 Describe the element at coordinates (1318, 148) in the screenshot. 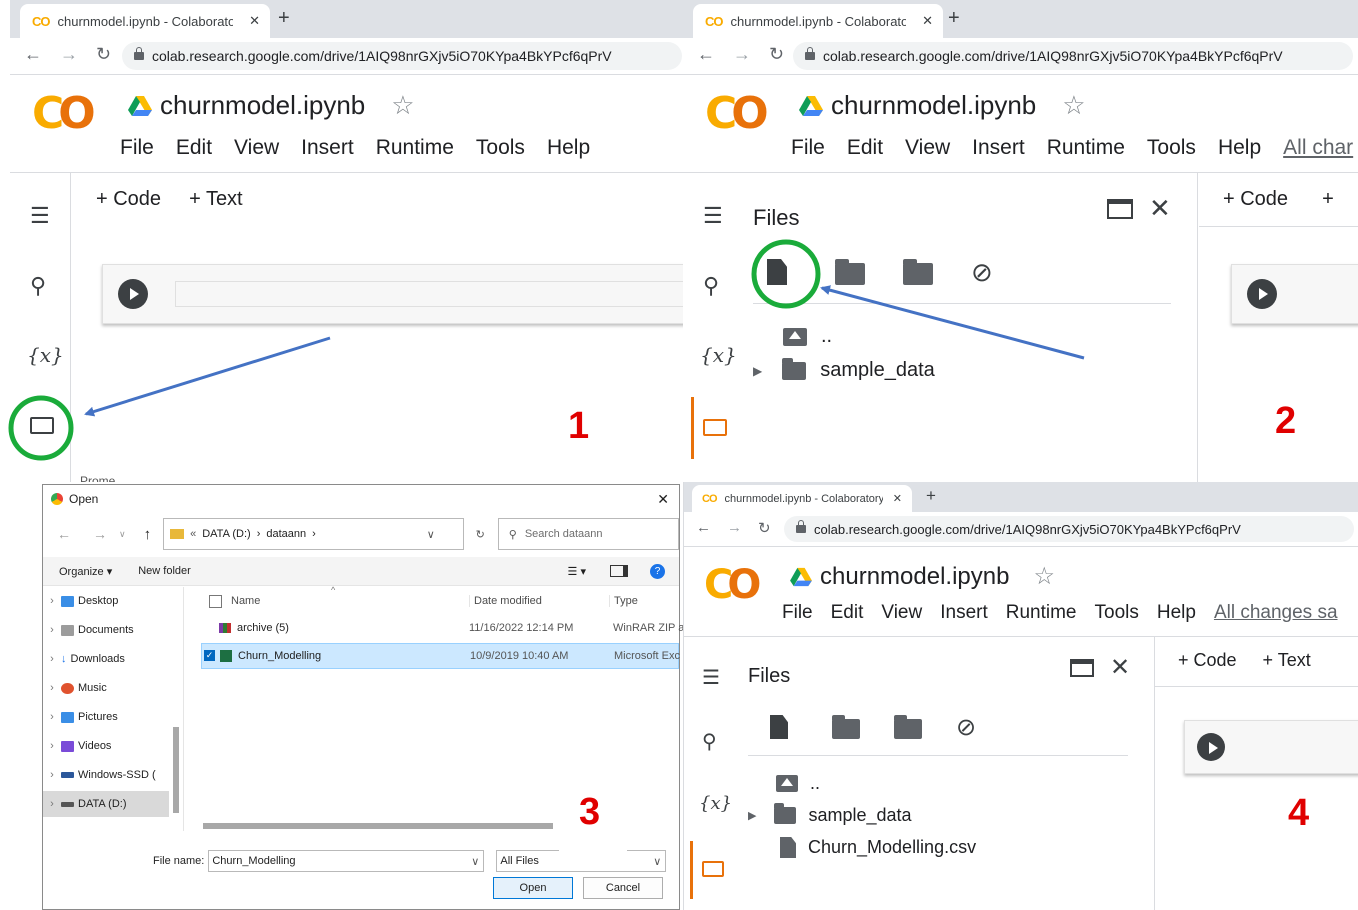

I see `all-changes-saved-link: All char` at that location.